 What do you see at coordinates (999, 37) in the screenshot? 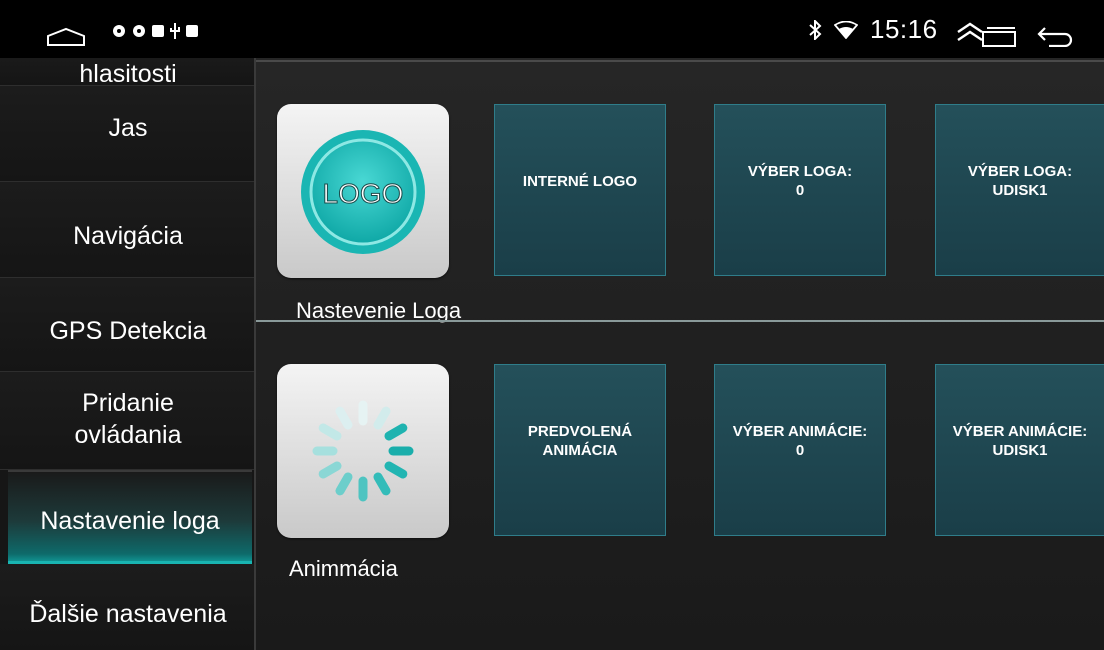
I see `recents-icon` at bounding box center [999, 37].